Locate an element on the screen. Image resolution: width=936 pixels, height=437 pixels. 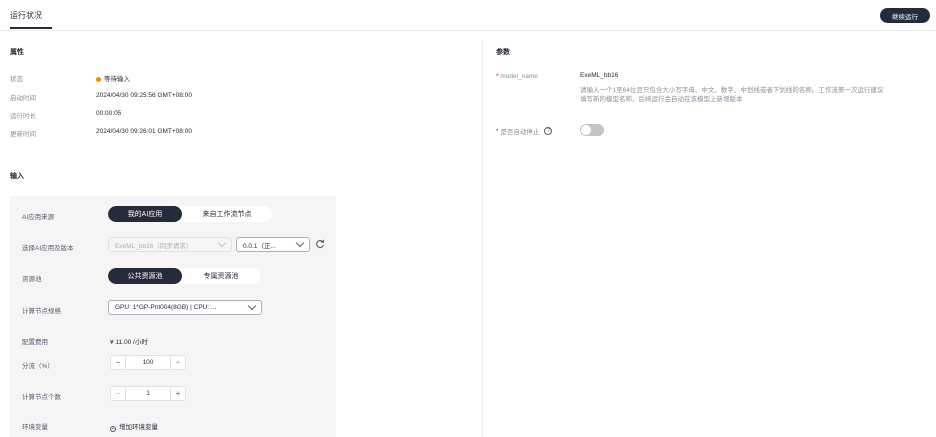
resource-pool-segmented: 公共资源池 专属资源池 is located at coordinates (184, 276).